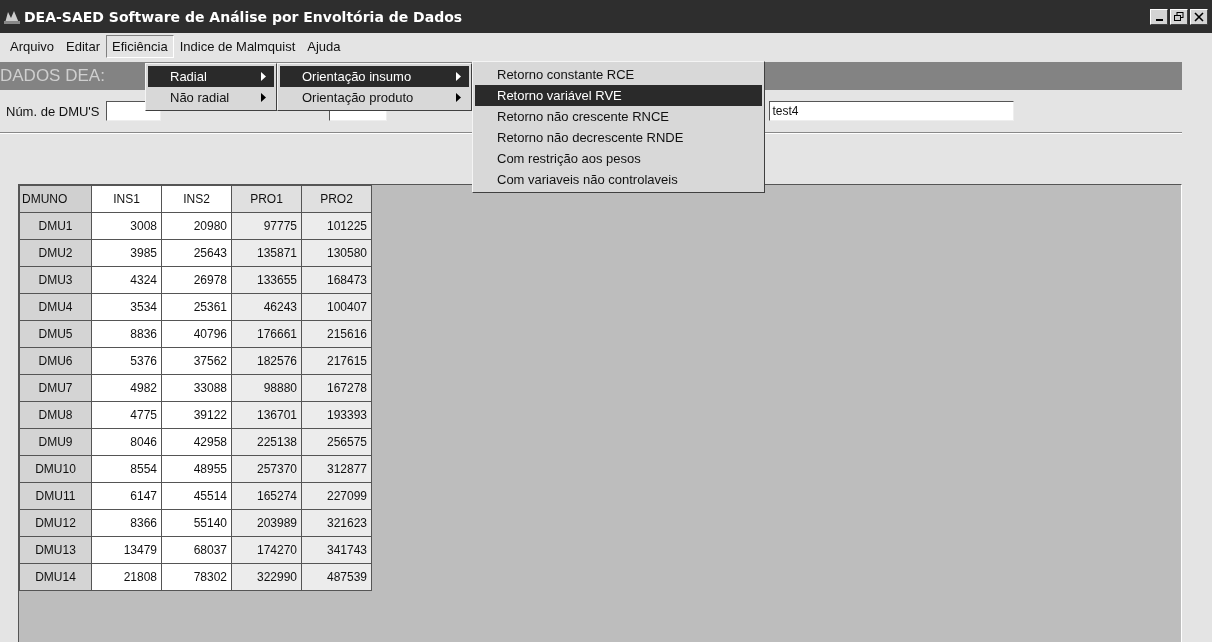 This screenshot has height=642, width=1212. Describe the element at coordinates (336, 307) in the screenshot. I see `table-cell: 100407` at that location.